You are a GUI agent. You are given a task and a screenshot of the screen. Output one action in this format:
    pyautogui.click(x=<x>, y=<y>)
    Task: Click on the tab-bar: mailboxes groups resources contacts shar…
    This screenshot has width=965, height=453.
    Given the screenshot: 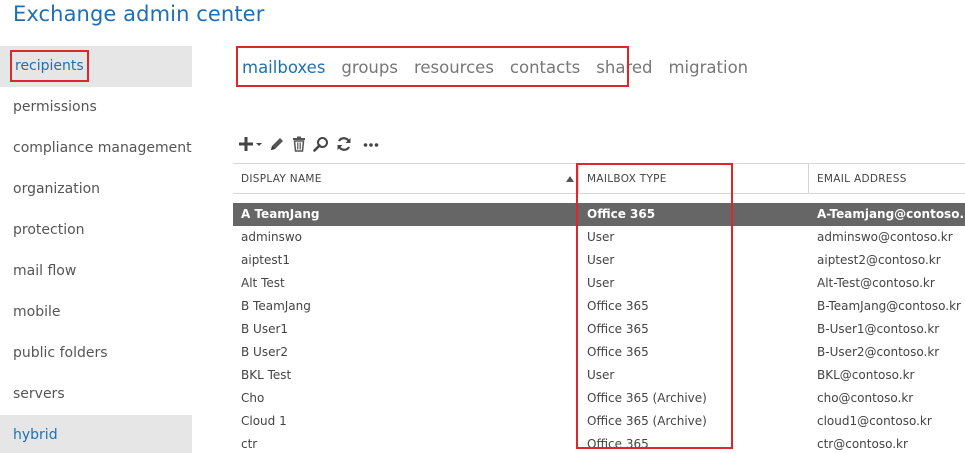 What is the action you would take?
    pyautogui.click(x=500, y=67)
    